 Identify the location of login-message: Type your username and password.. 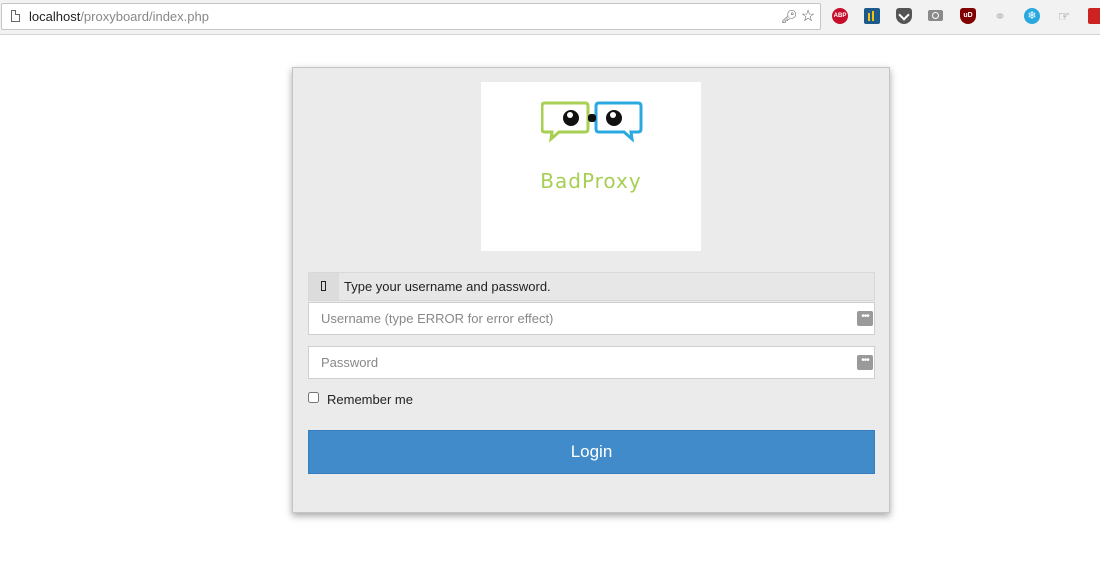
(591, 286).